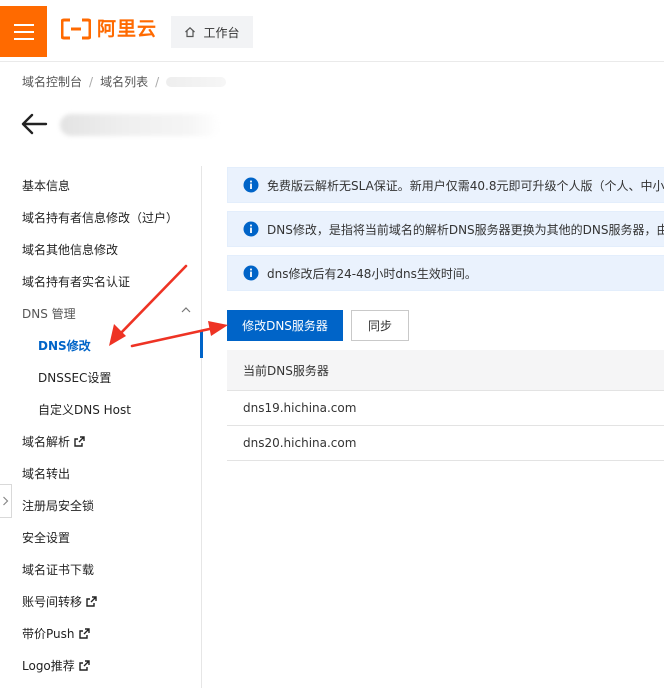 The width and height of the screenshot is (664, 688). I want to click on sidebar-item-registry-lock: 注册局安全锁, so click(58, 505).